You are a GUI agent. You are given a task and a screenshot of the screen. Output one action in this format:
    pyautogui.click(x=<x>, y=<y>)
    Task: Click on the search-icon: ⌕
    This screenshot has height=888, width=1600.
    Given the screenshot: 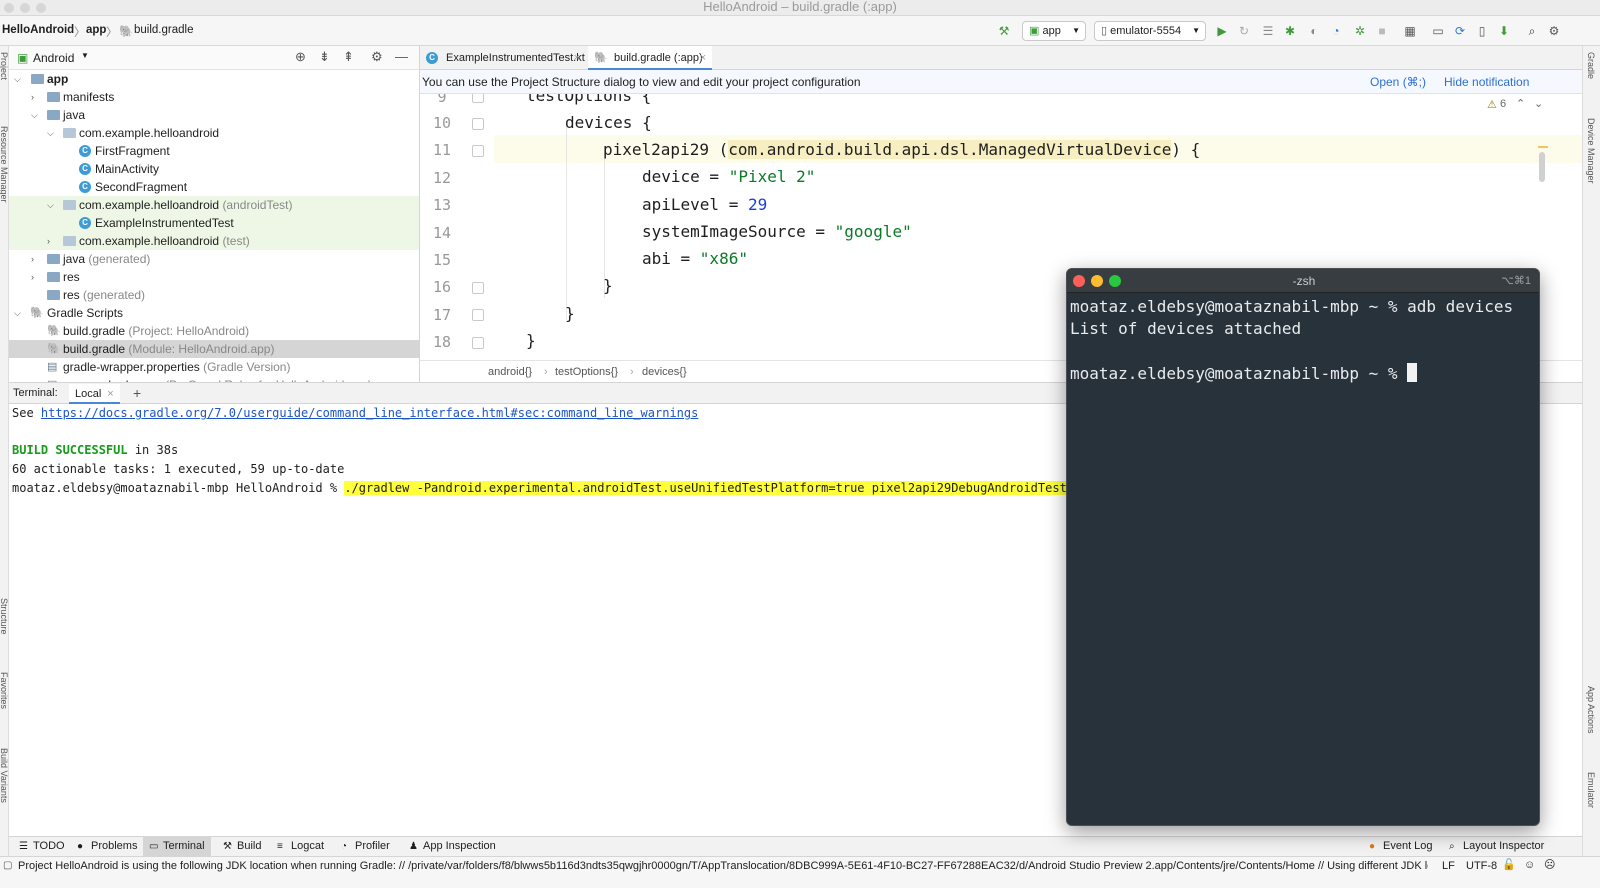 What is the action you would take?
    pyautogui.click(x=1532, y=31)
    